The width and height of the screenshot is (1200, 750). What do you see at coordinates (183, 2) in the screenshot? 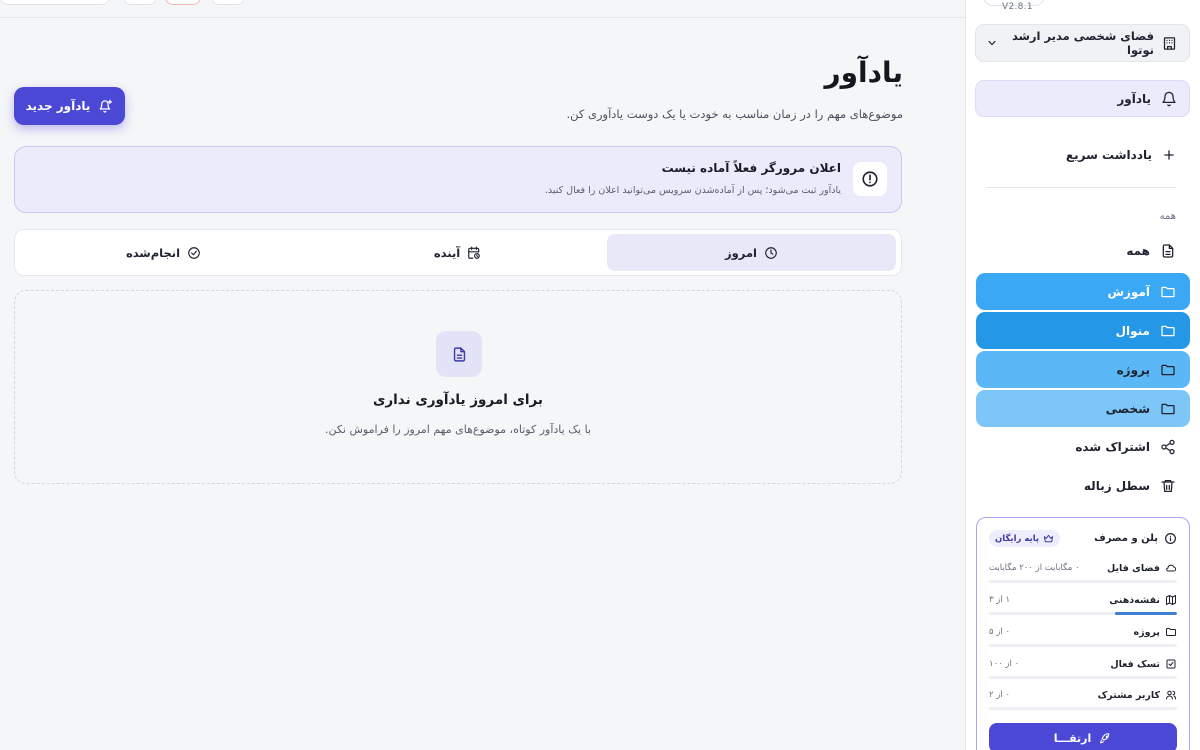
I see `top-button-danger` at bounding box center [183, 2].